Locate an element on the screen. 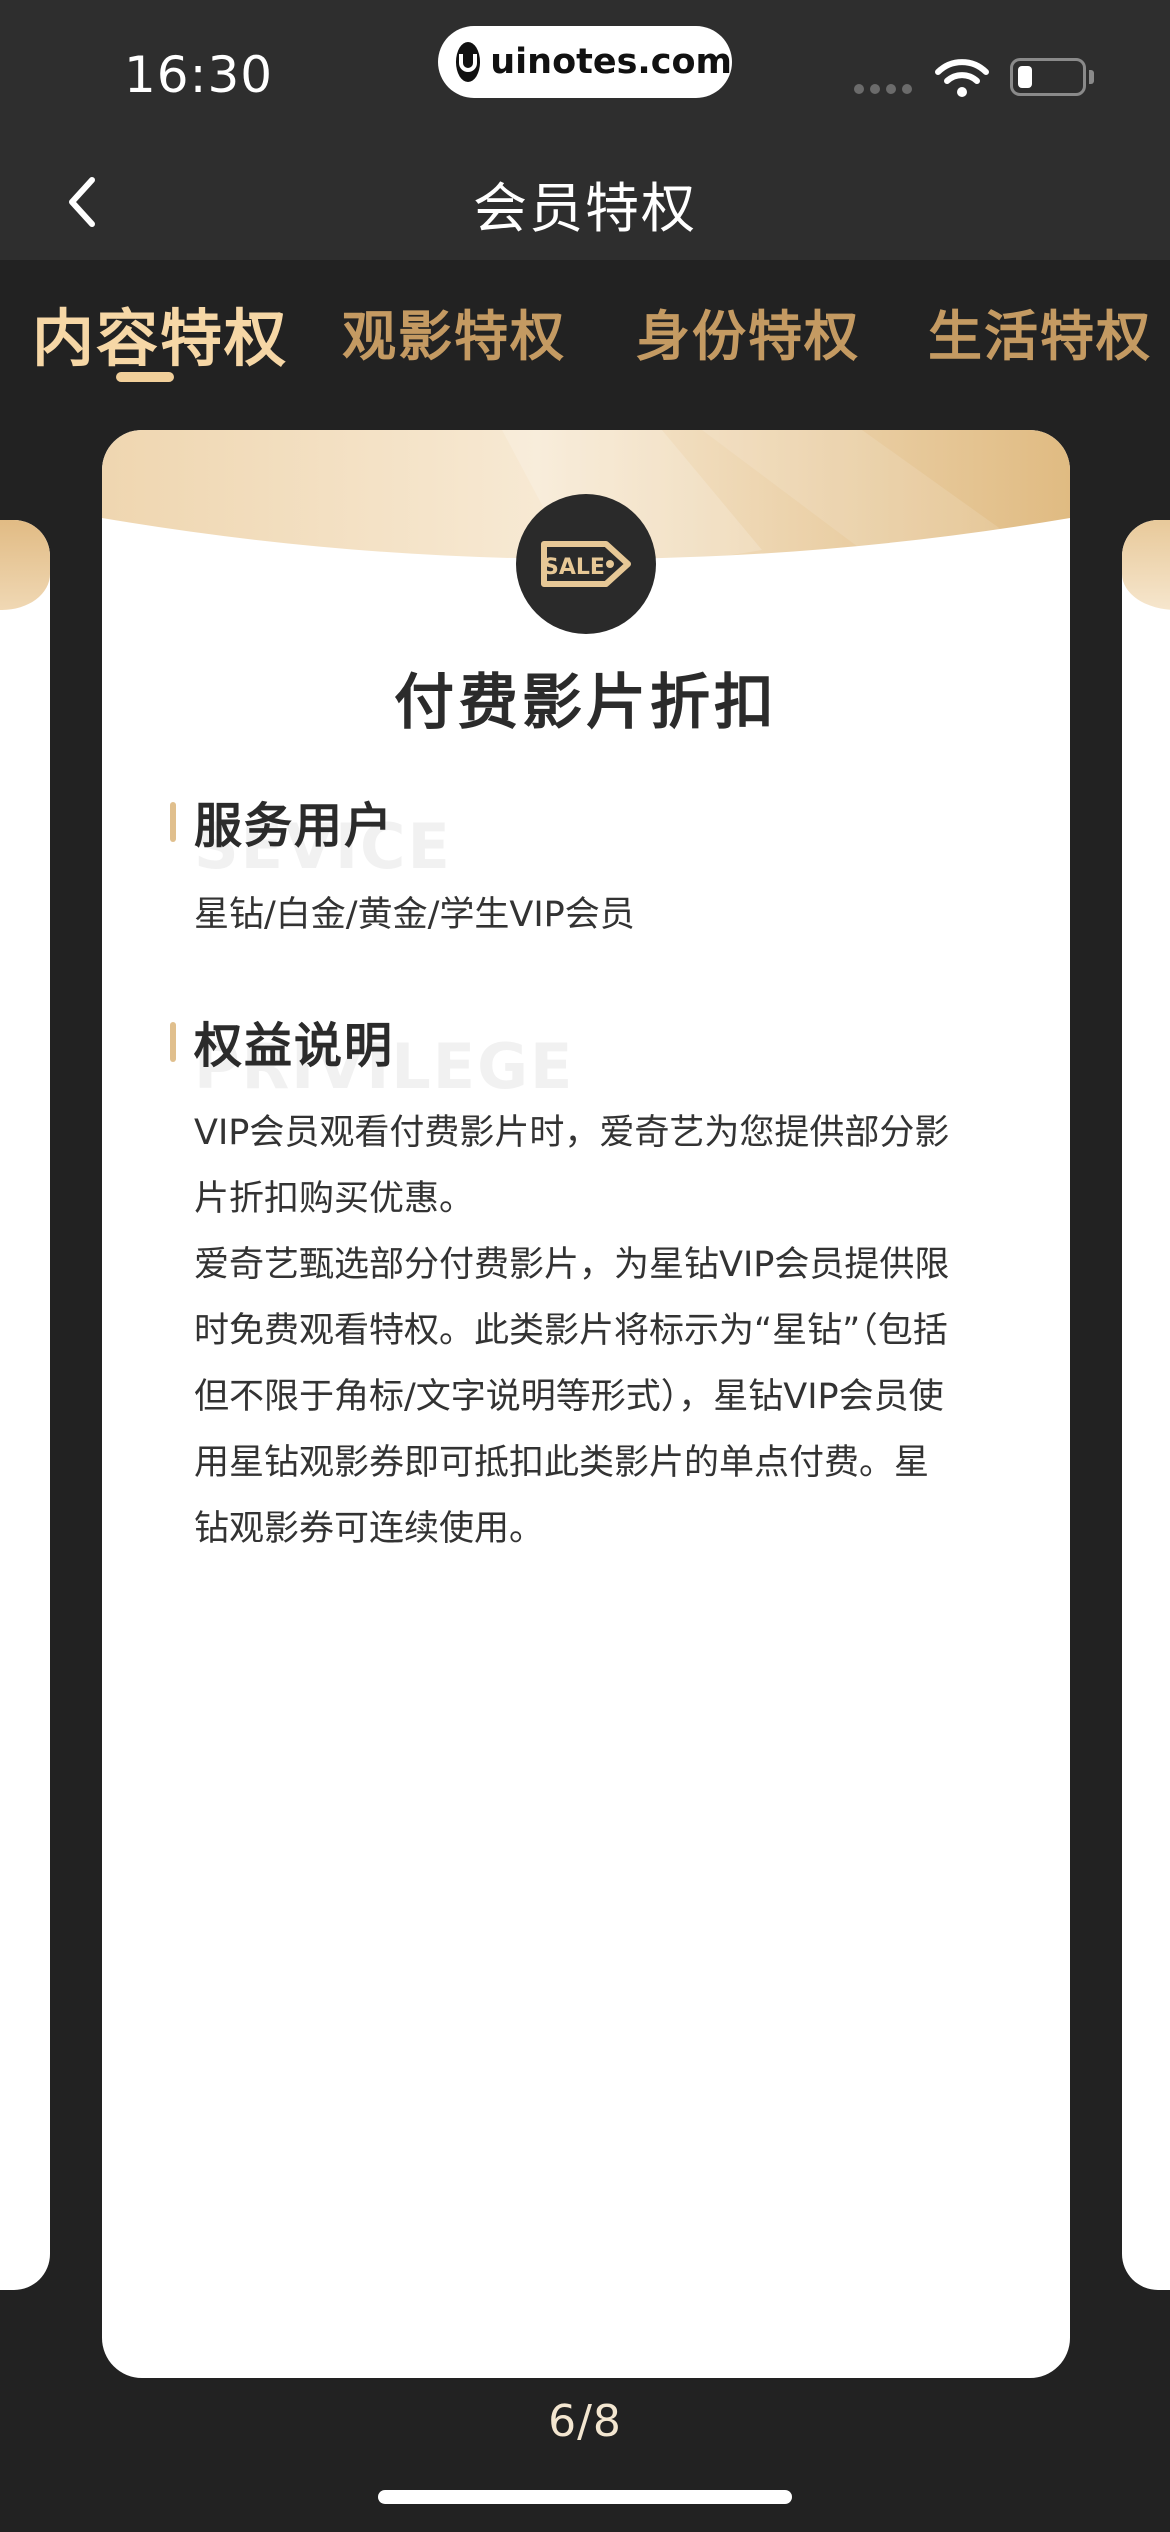  tab-identity-privilege: 身份特权 is located at coordinates (748, 331).